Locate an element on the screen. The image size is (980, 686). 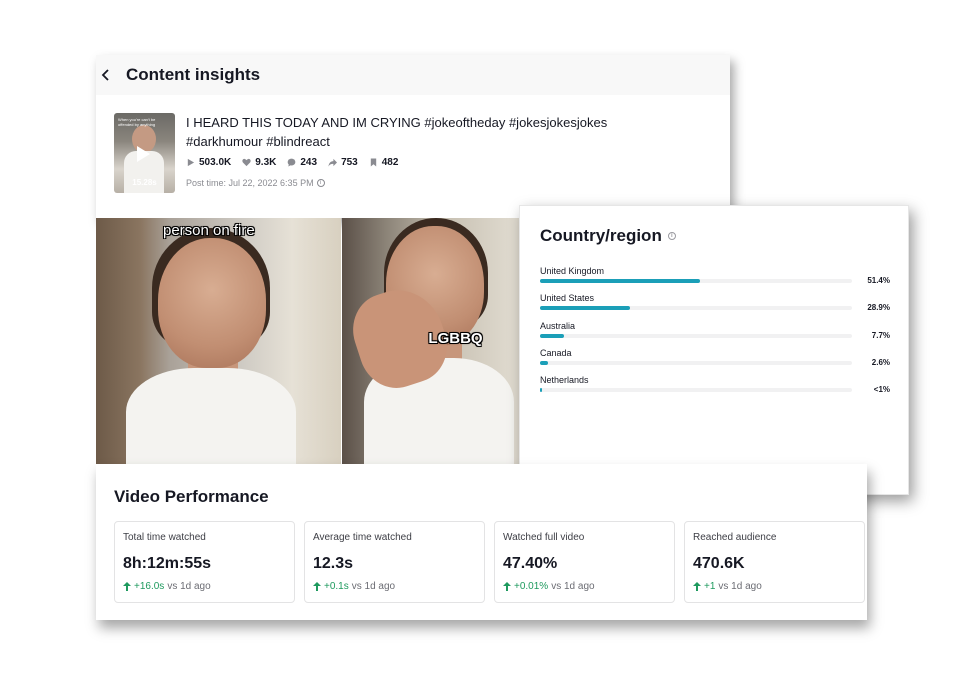
likes-stat: 9.3K is located at coordinates (259, 162).